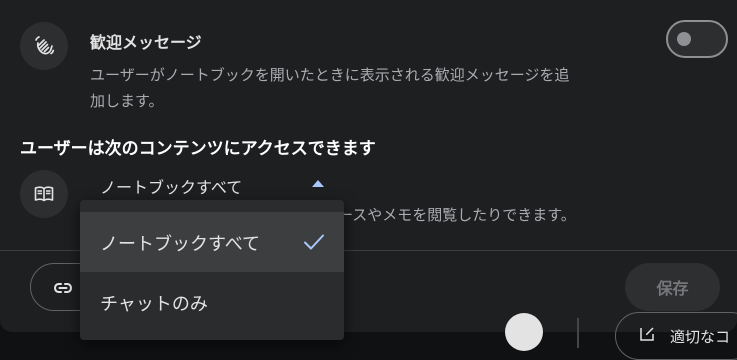 This screenshot has height=360, width=737. I want to click on background-divider, so click(578, 333).